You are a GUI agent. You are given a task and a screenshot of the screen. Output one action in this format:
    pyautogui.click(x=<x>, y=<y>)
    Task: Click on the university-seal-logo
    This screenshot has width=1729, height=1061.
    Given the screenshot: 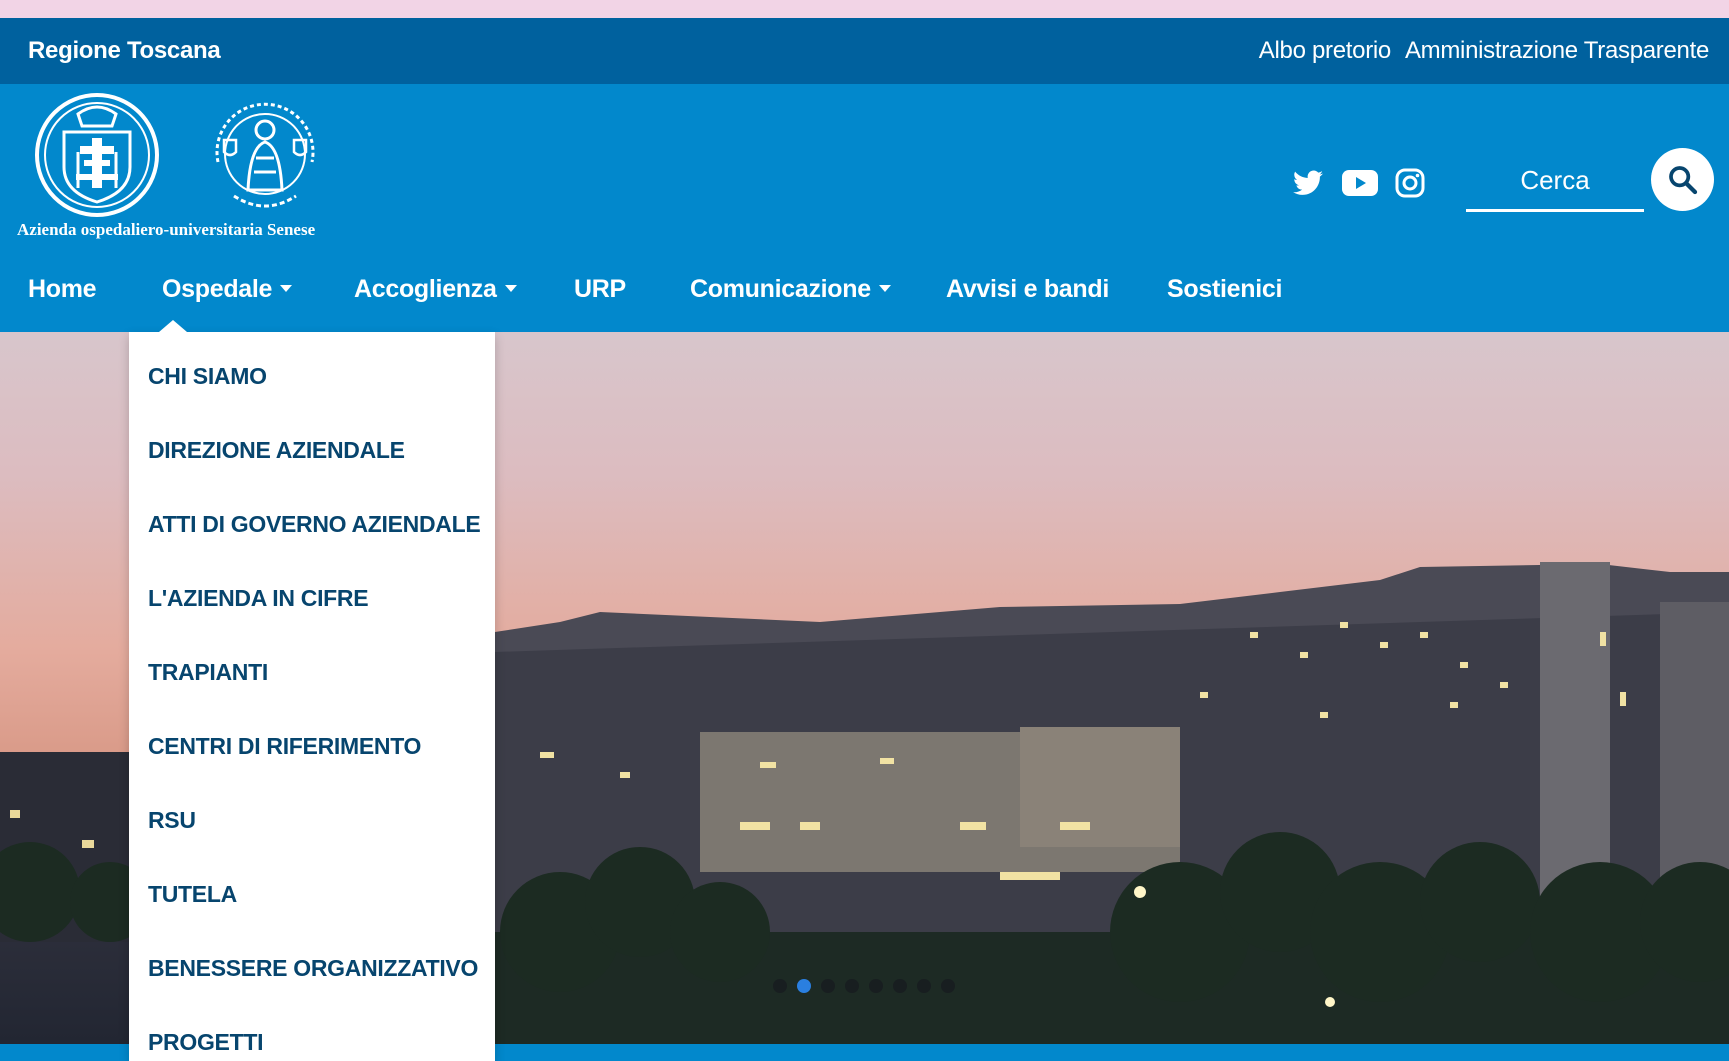 What is the action you would take?
    pyautogui.click(x=265, y=155)
    